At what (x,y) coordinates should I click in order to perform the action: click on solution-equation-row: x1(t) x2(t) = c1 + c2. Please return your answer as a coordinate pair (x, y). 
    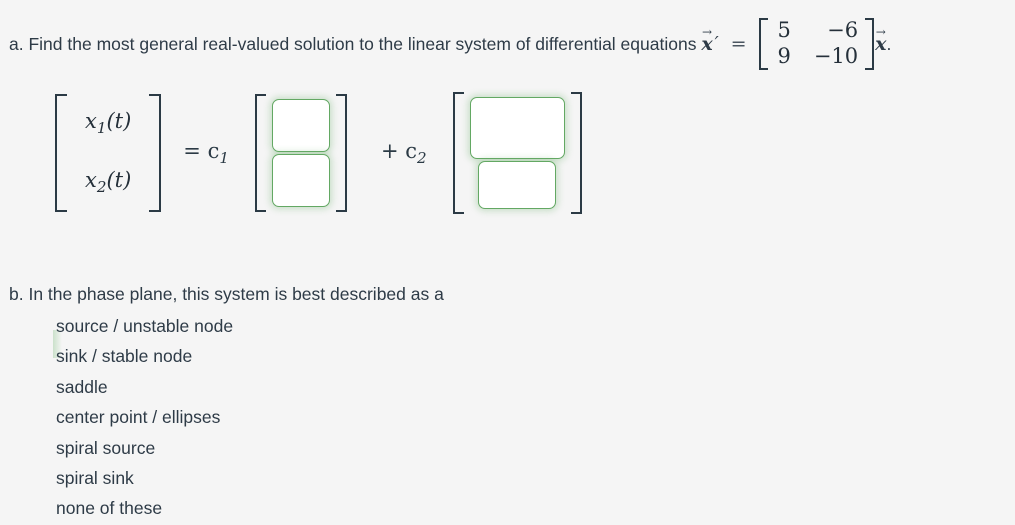
    Looking at the image, I should click on (318, 153).